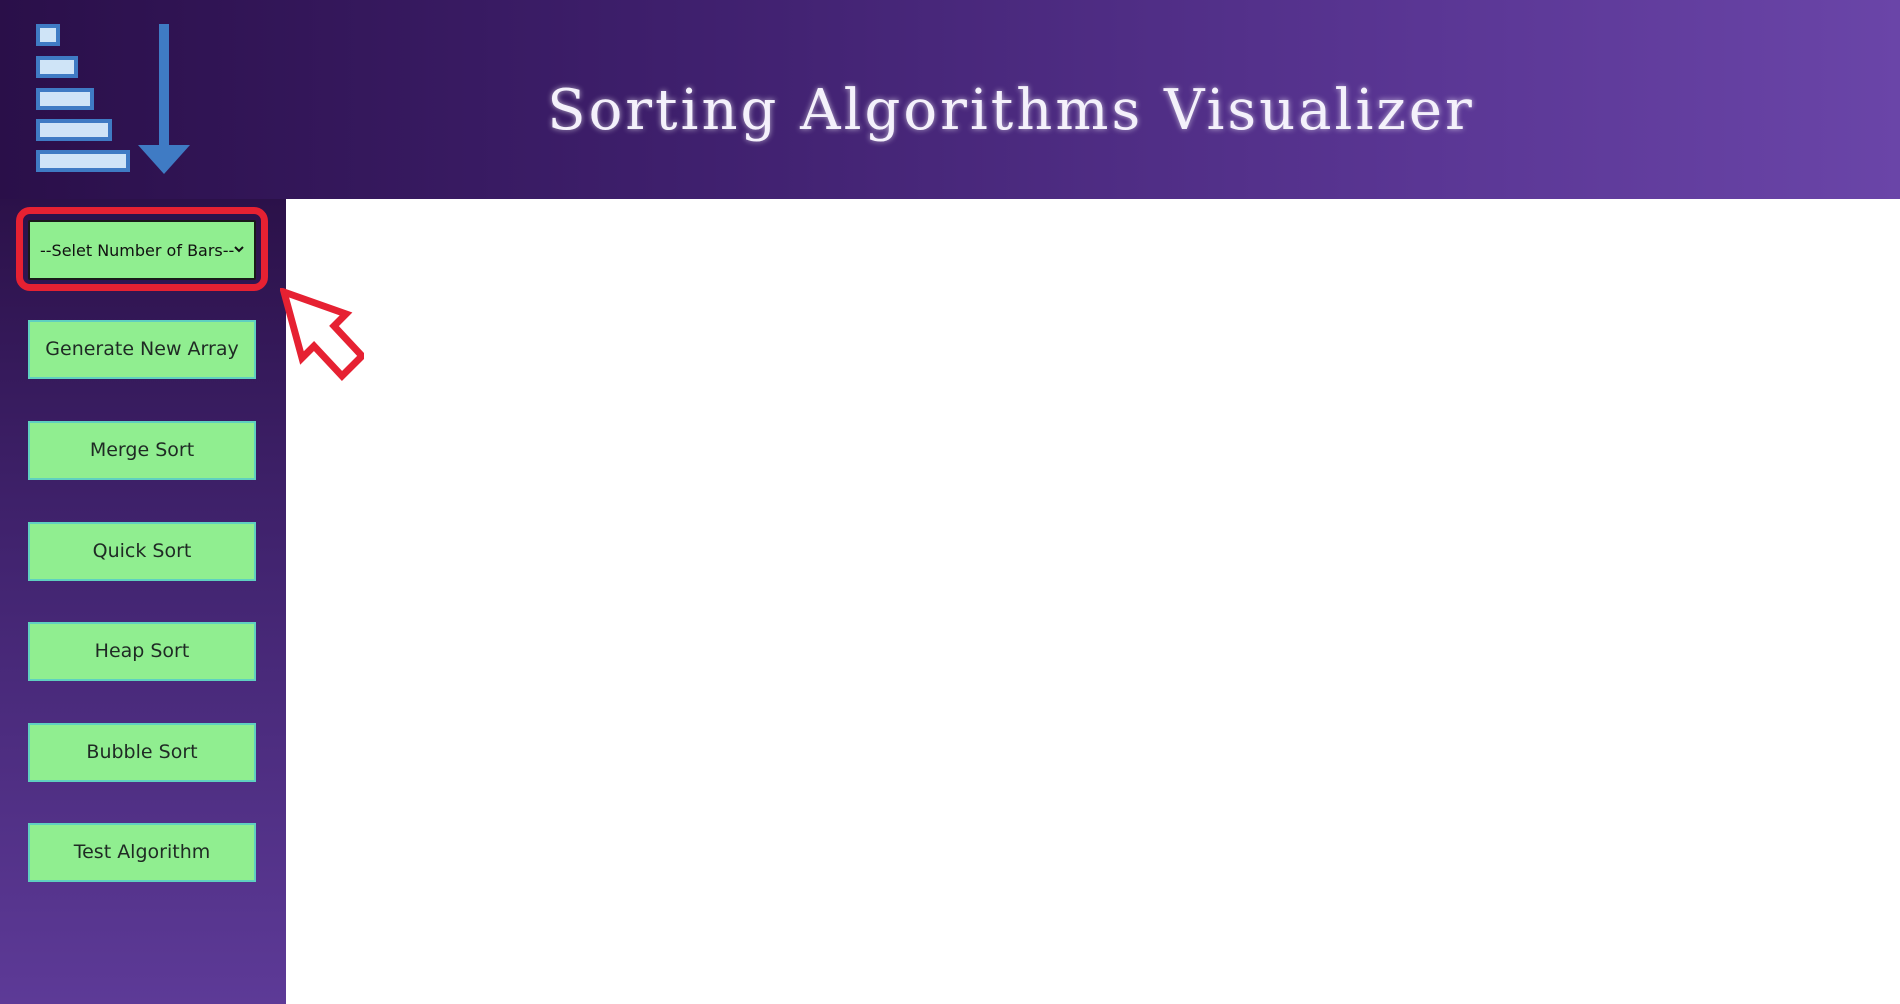 The height and width of the screenshot is (1004, 1900). Describe the element at coordinates (142, 752) in the screenshot. I see `bubble-sort-button: Bubble Sort` at that location.